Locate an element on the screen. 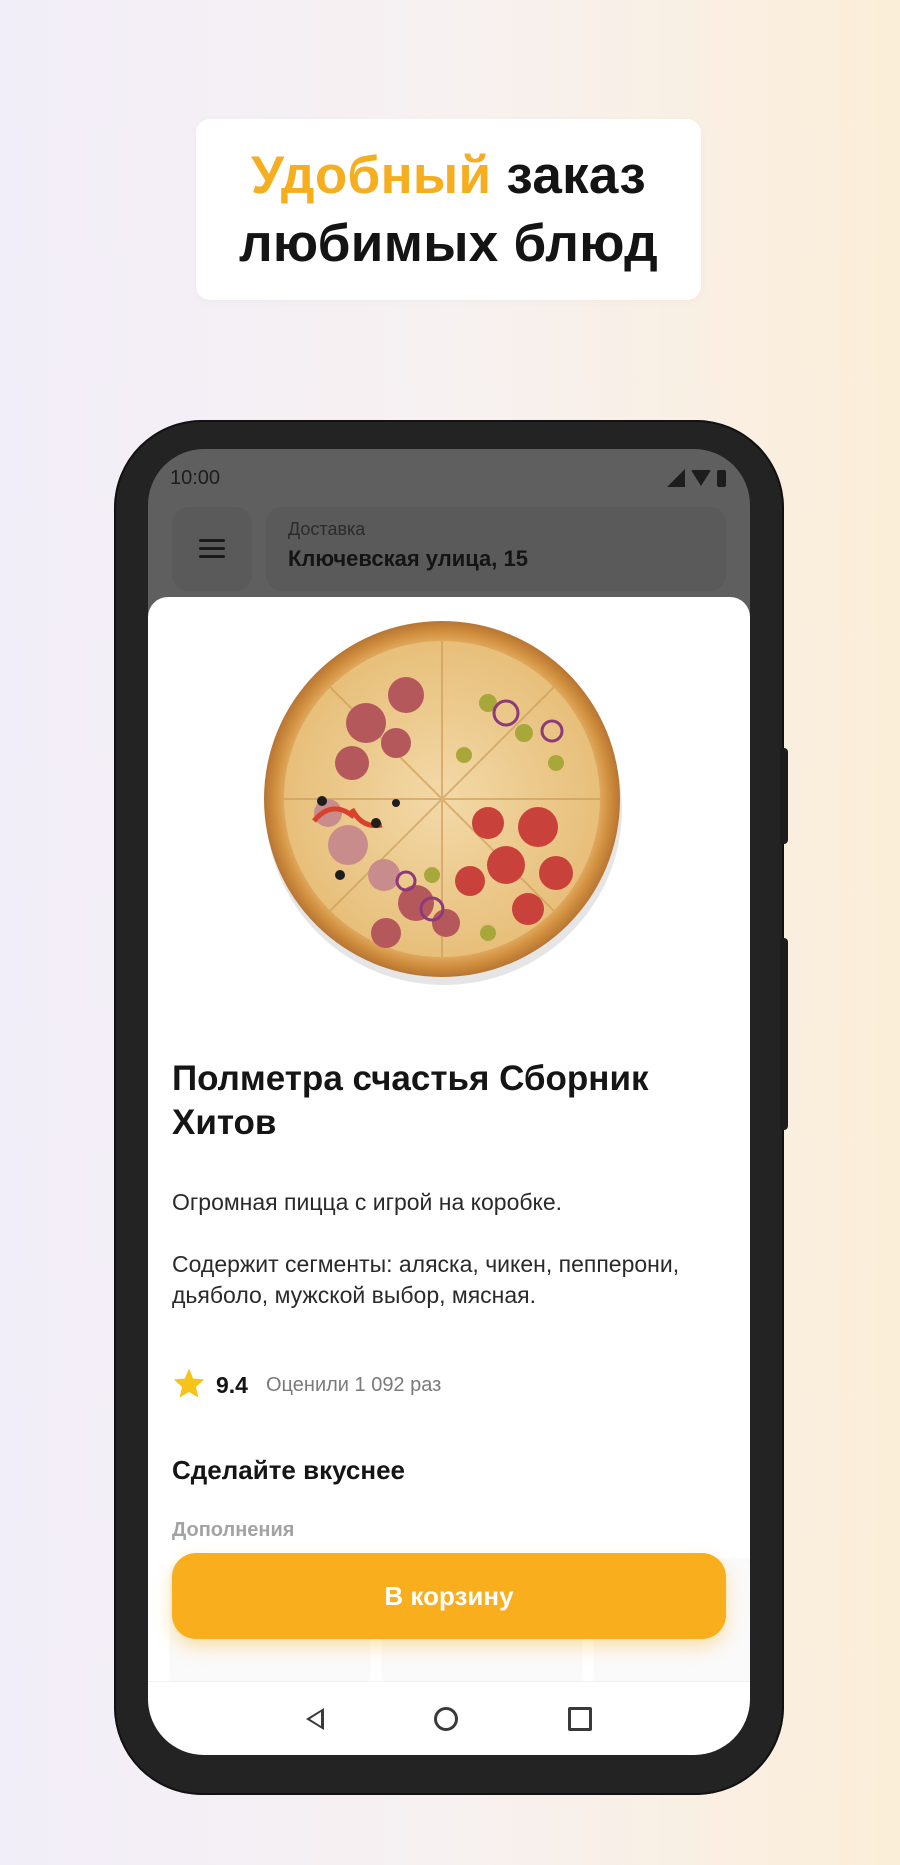  pizza-image is located at coordinates (442, 799).